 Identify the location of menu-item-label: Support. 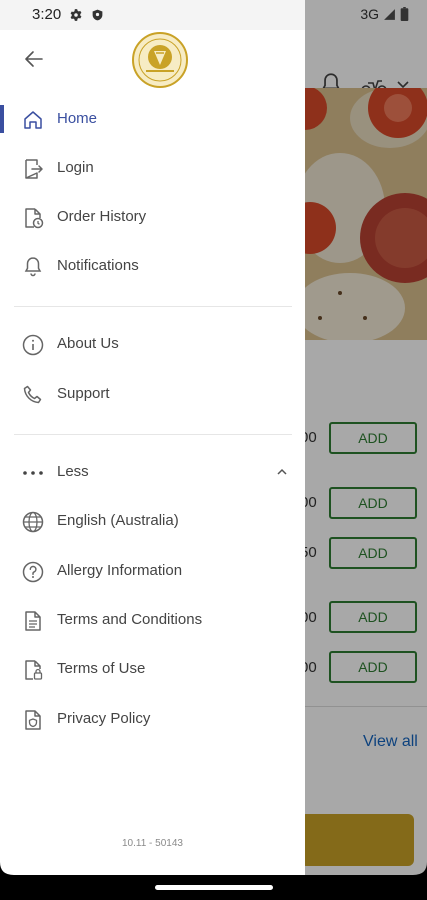
(83, 393).